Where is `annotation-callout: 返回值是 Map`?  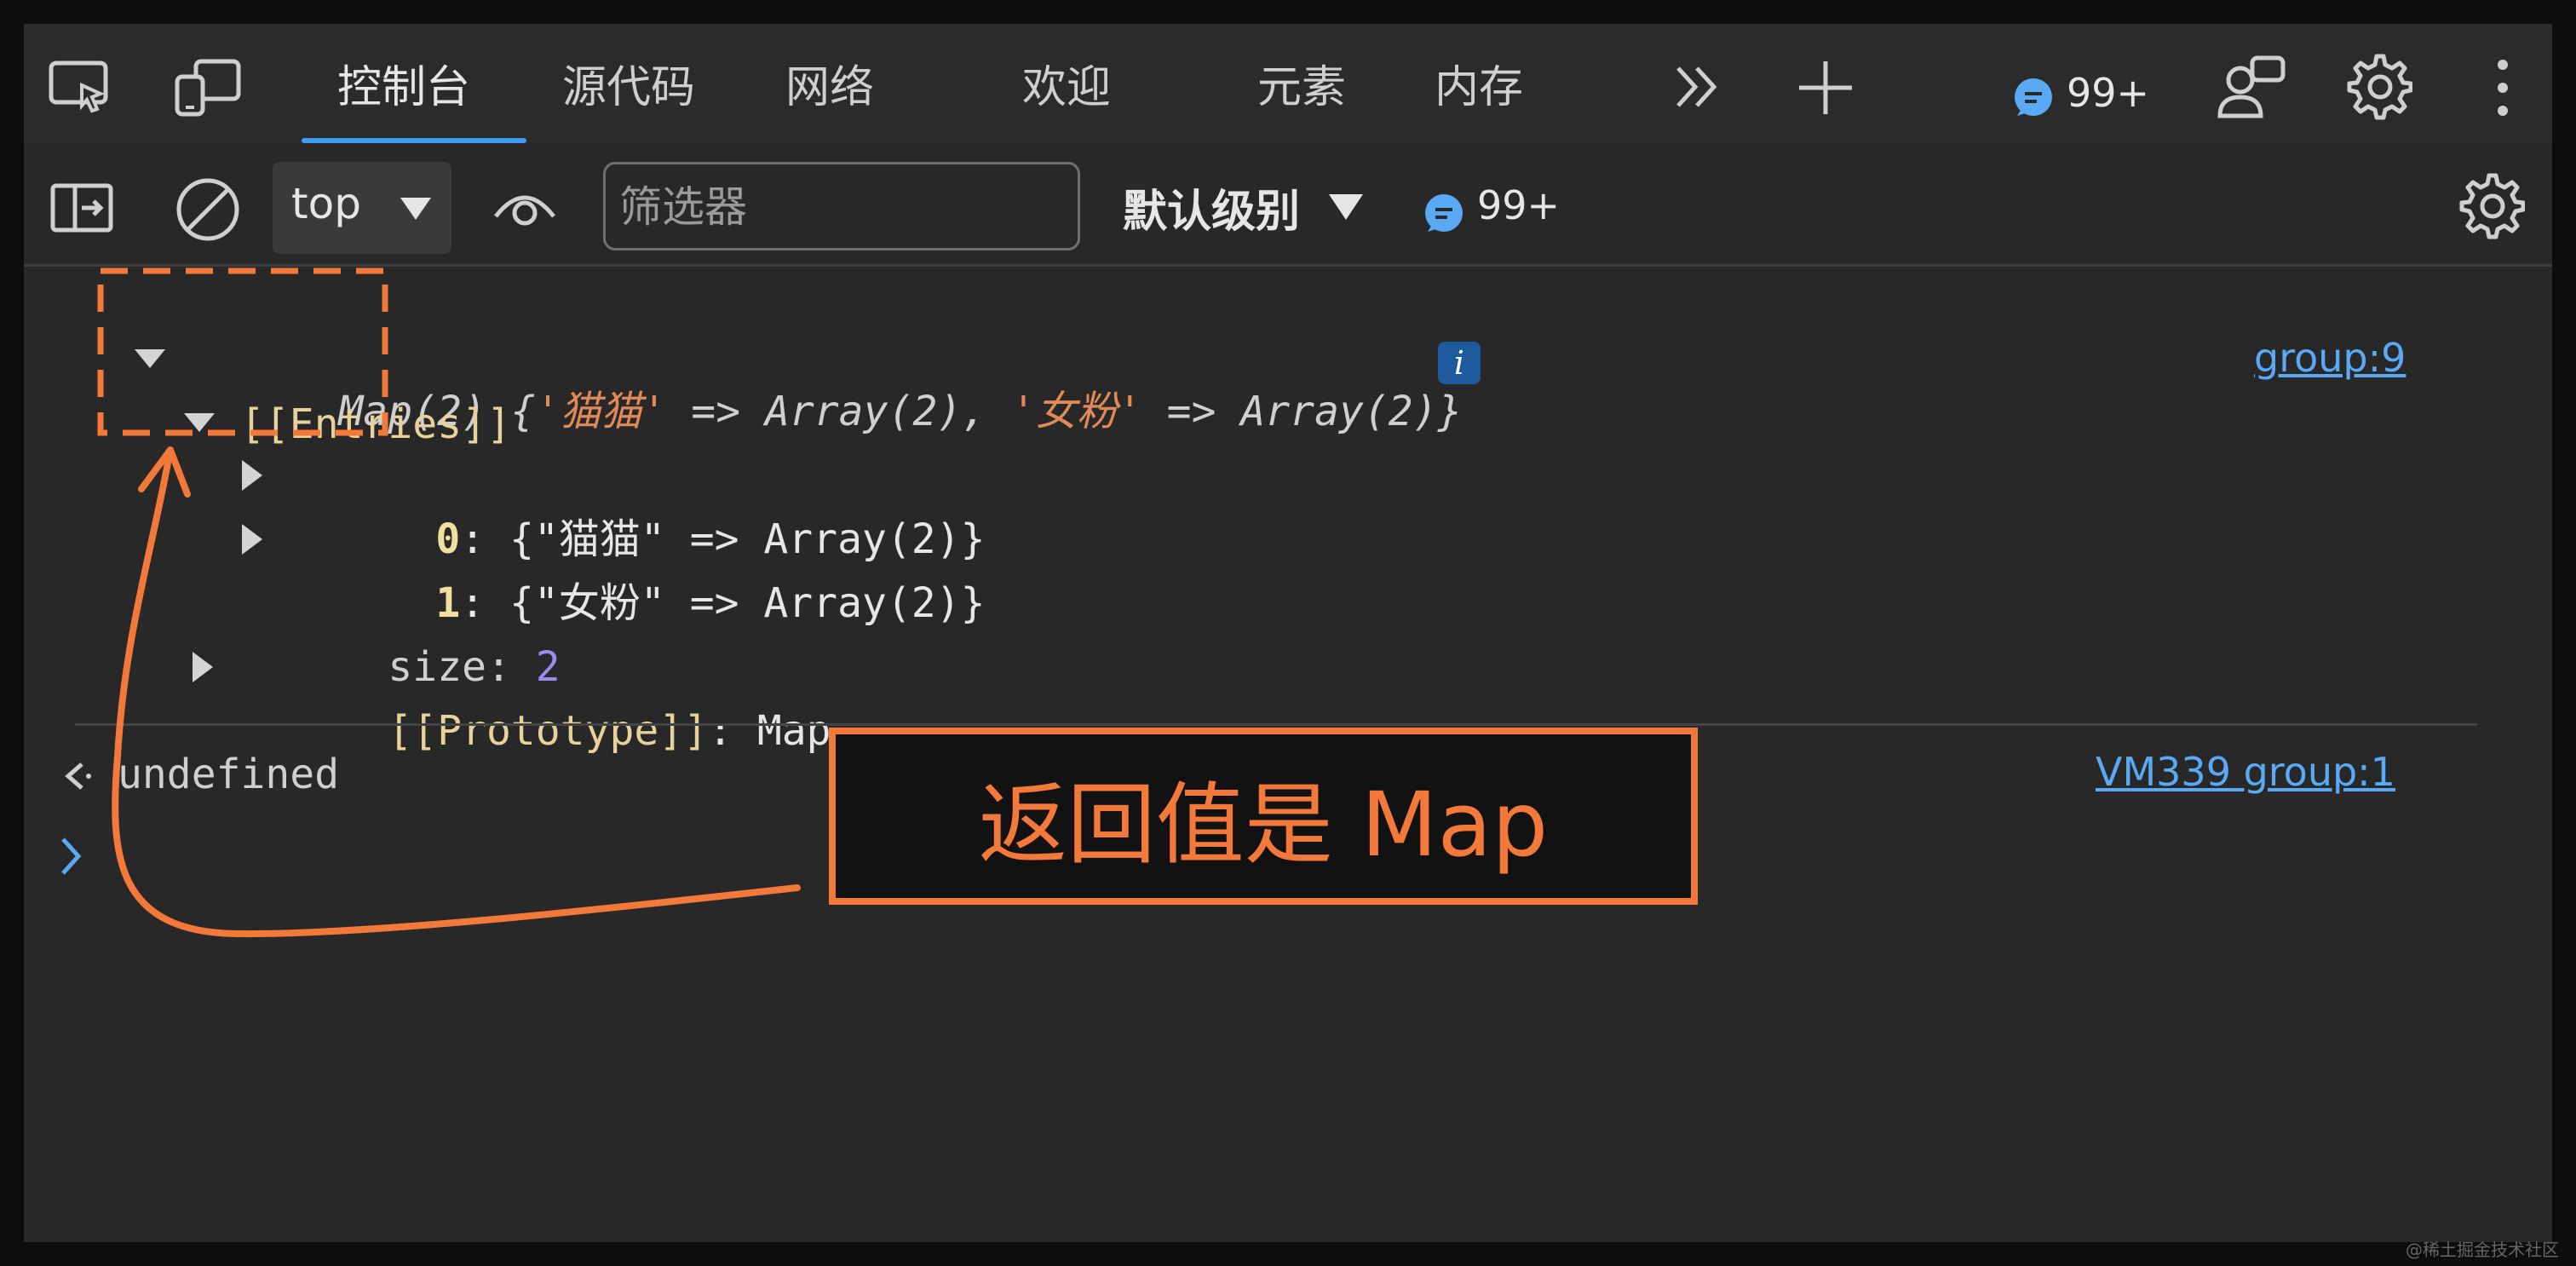 annotation-callout: 返回值是 Map is located at coordinates (1264, 816).